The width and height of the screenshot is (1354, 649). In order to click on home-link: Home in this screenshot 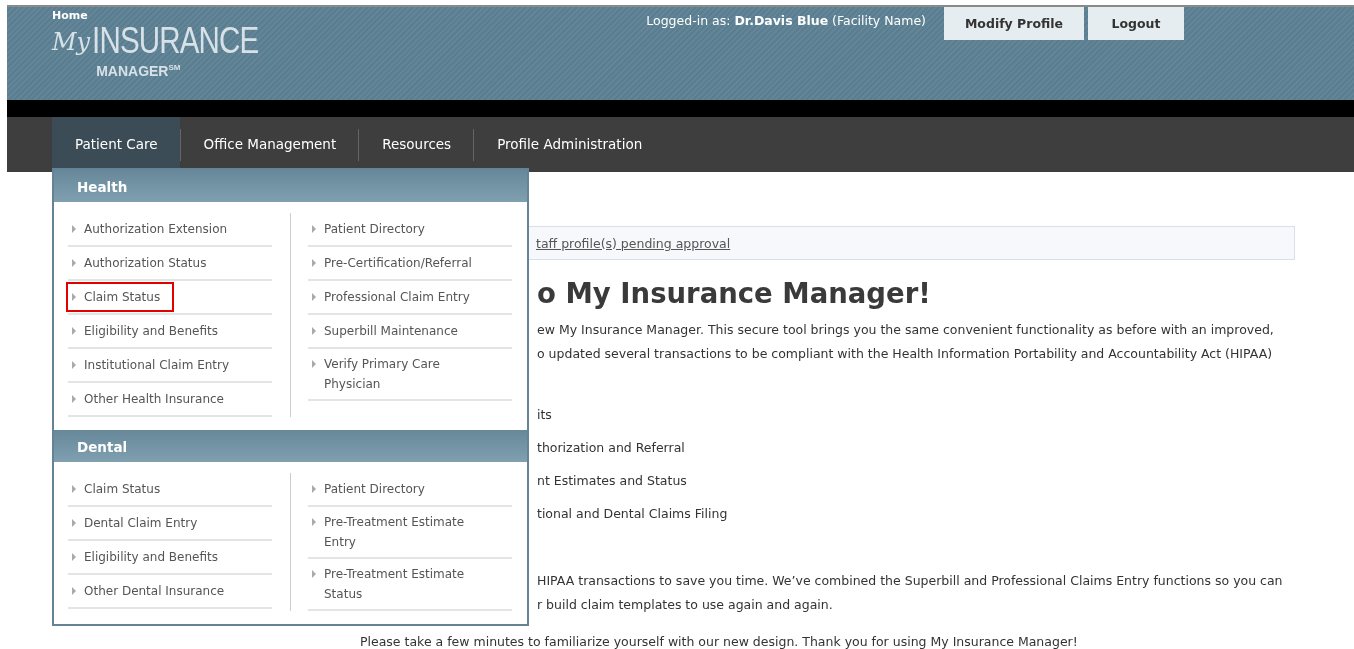, I will do `click(70, 15)`.